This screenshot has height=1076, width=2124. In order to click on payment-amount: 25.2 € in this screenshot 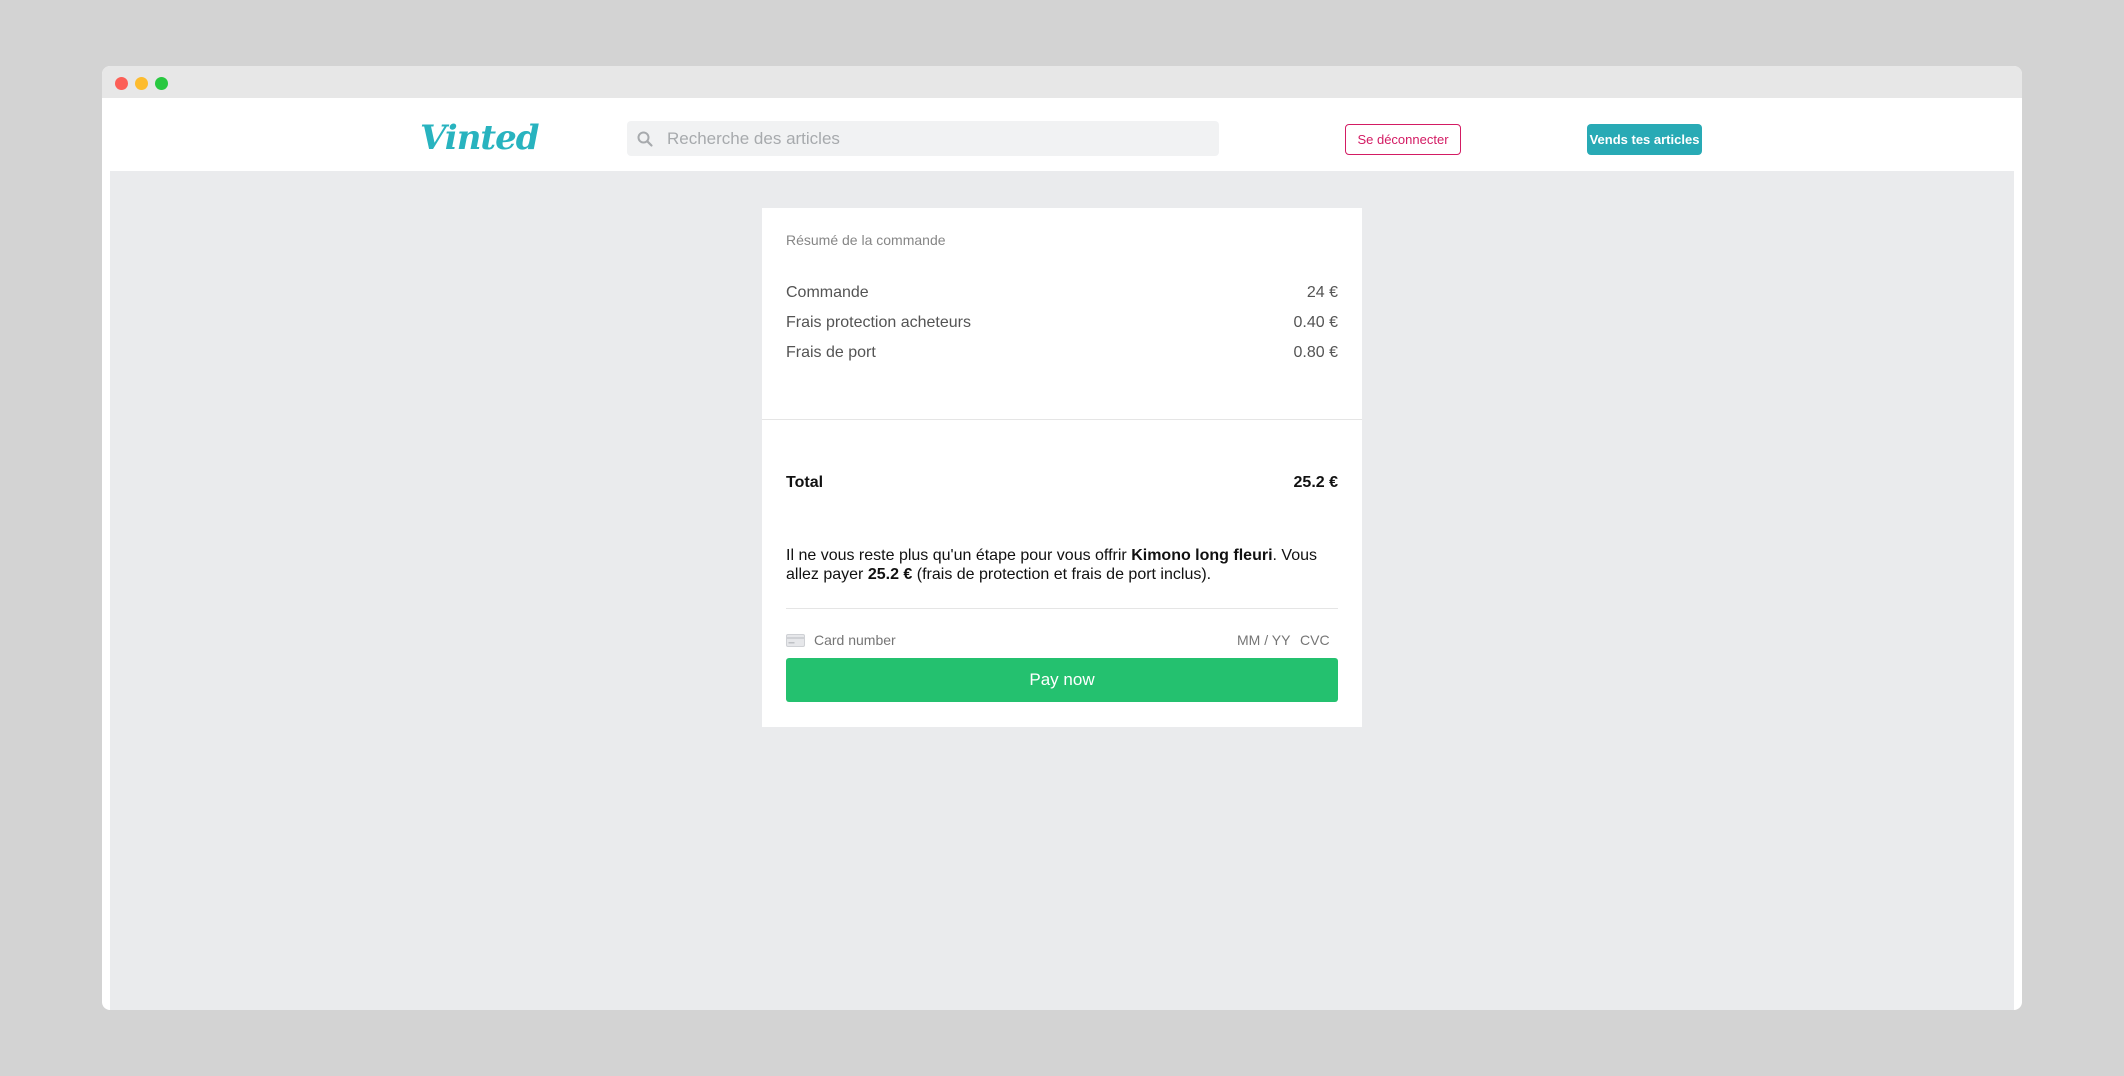, I will do `click(890, 574)`.